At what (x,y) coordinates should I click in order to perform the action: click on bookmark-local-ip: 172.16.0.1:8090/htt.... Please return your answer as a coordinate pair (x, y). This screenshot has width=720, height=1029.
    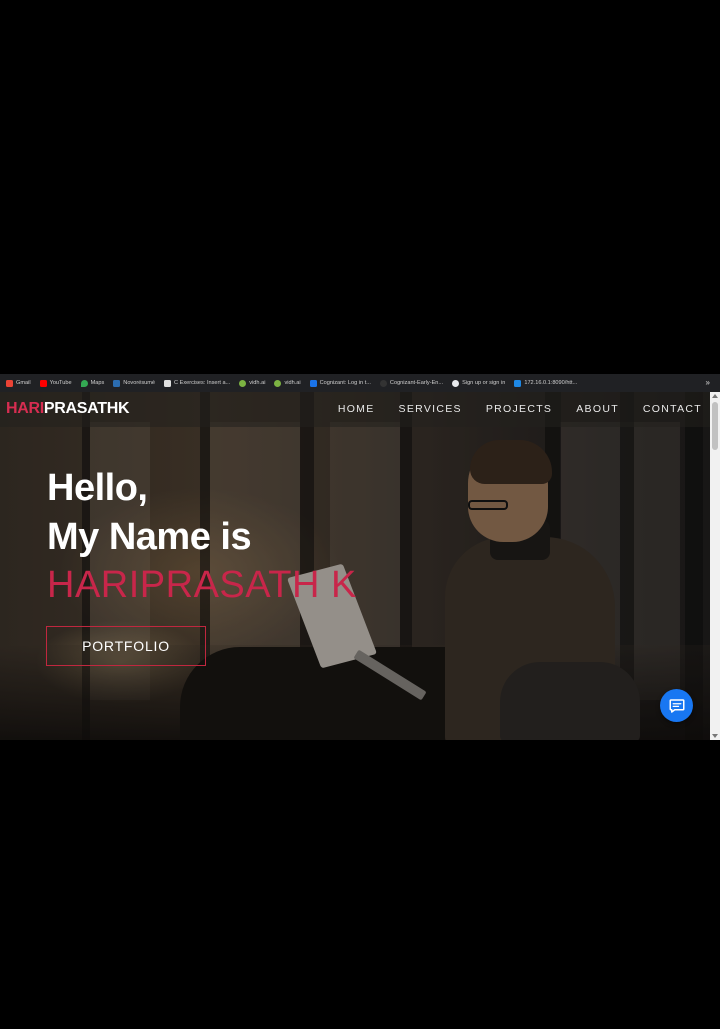
    Looking at the image, I should click on (546, 383).